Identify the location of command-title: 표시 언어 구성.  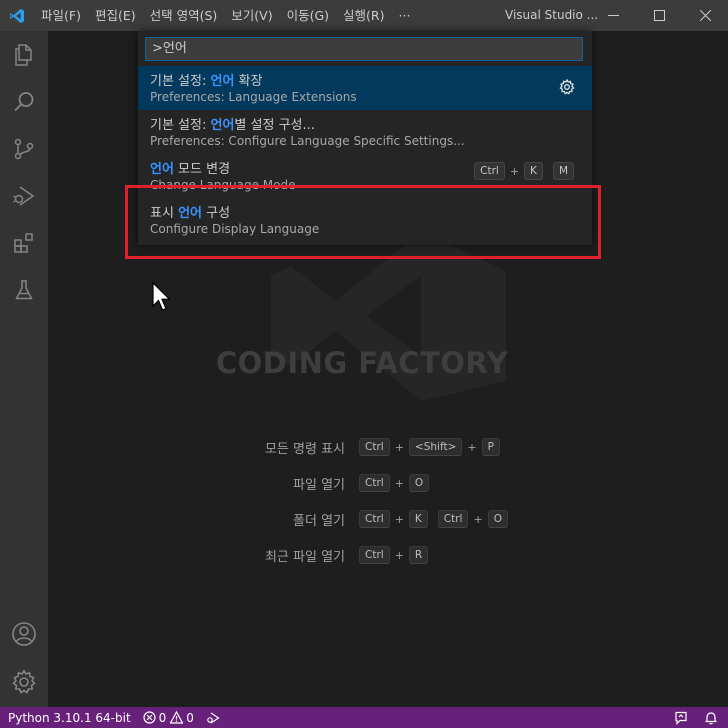
(190, 211).